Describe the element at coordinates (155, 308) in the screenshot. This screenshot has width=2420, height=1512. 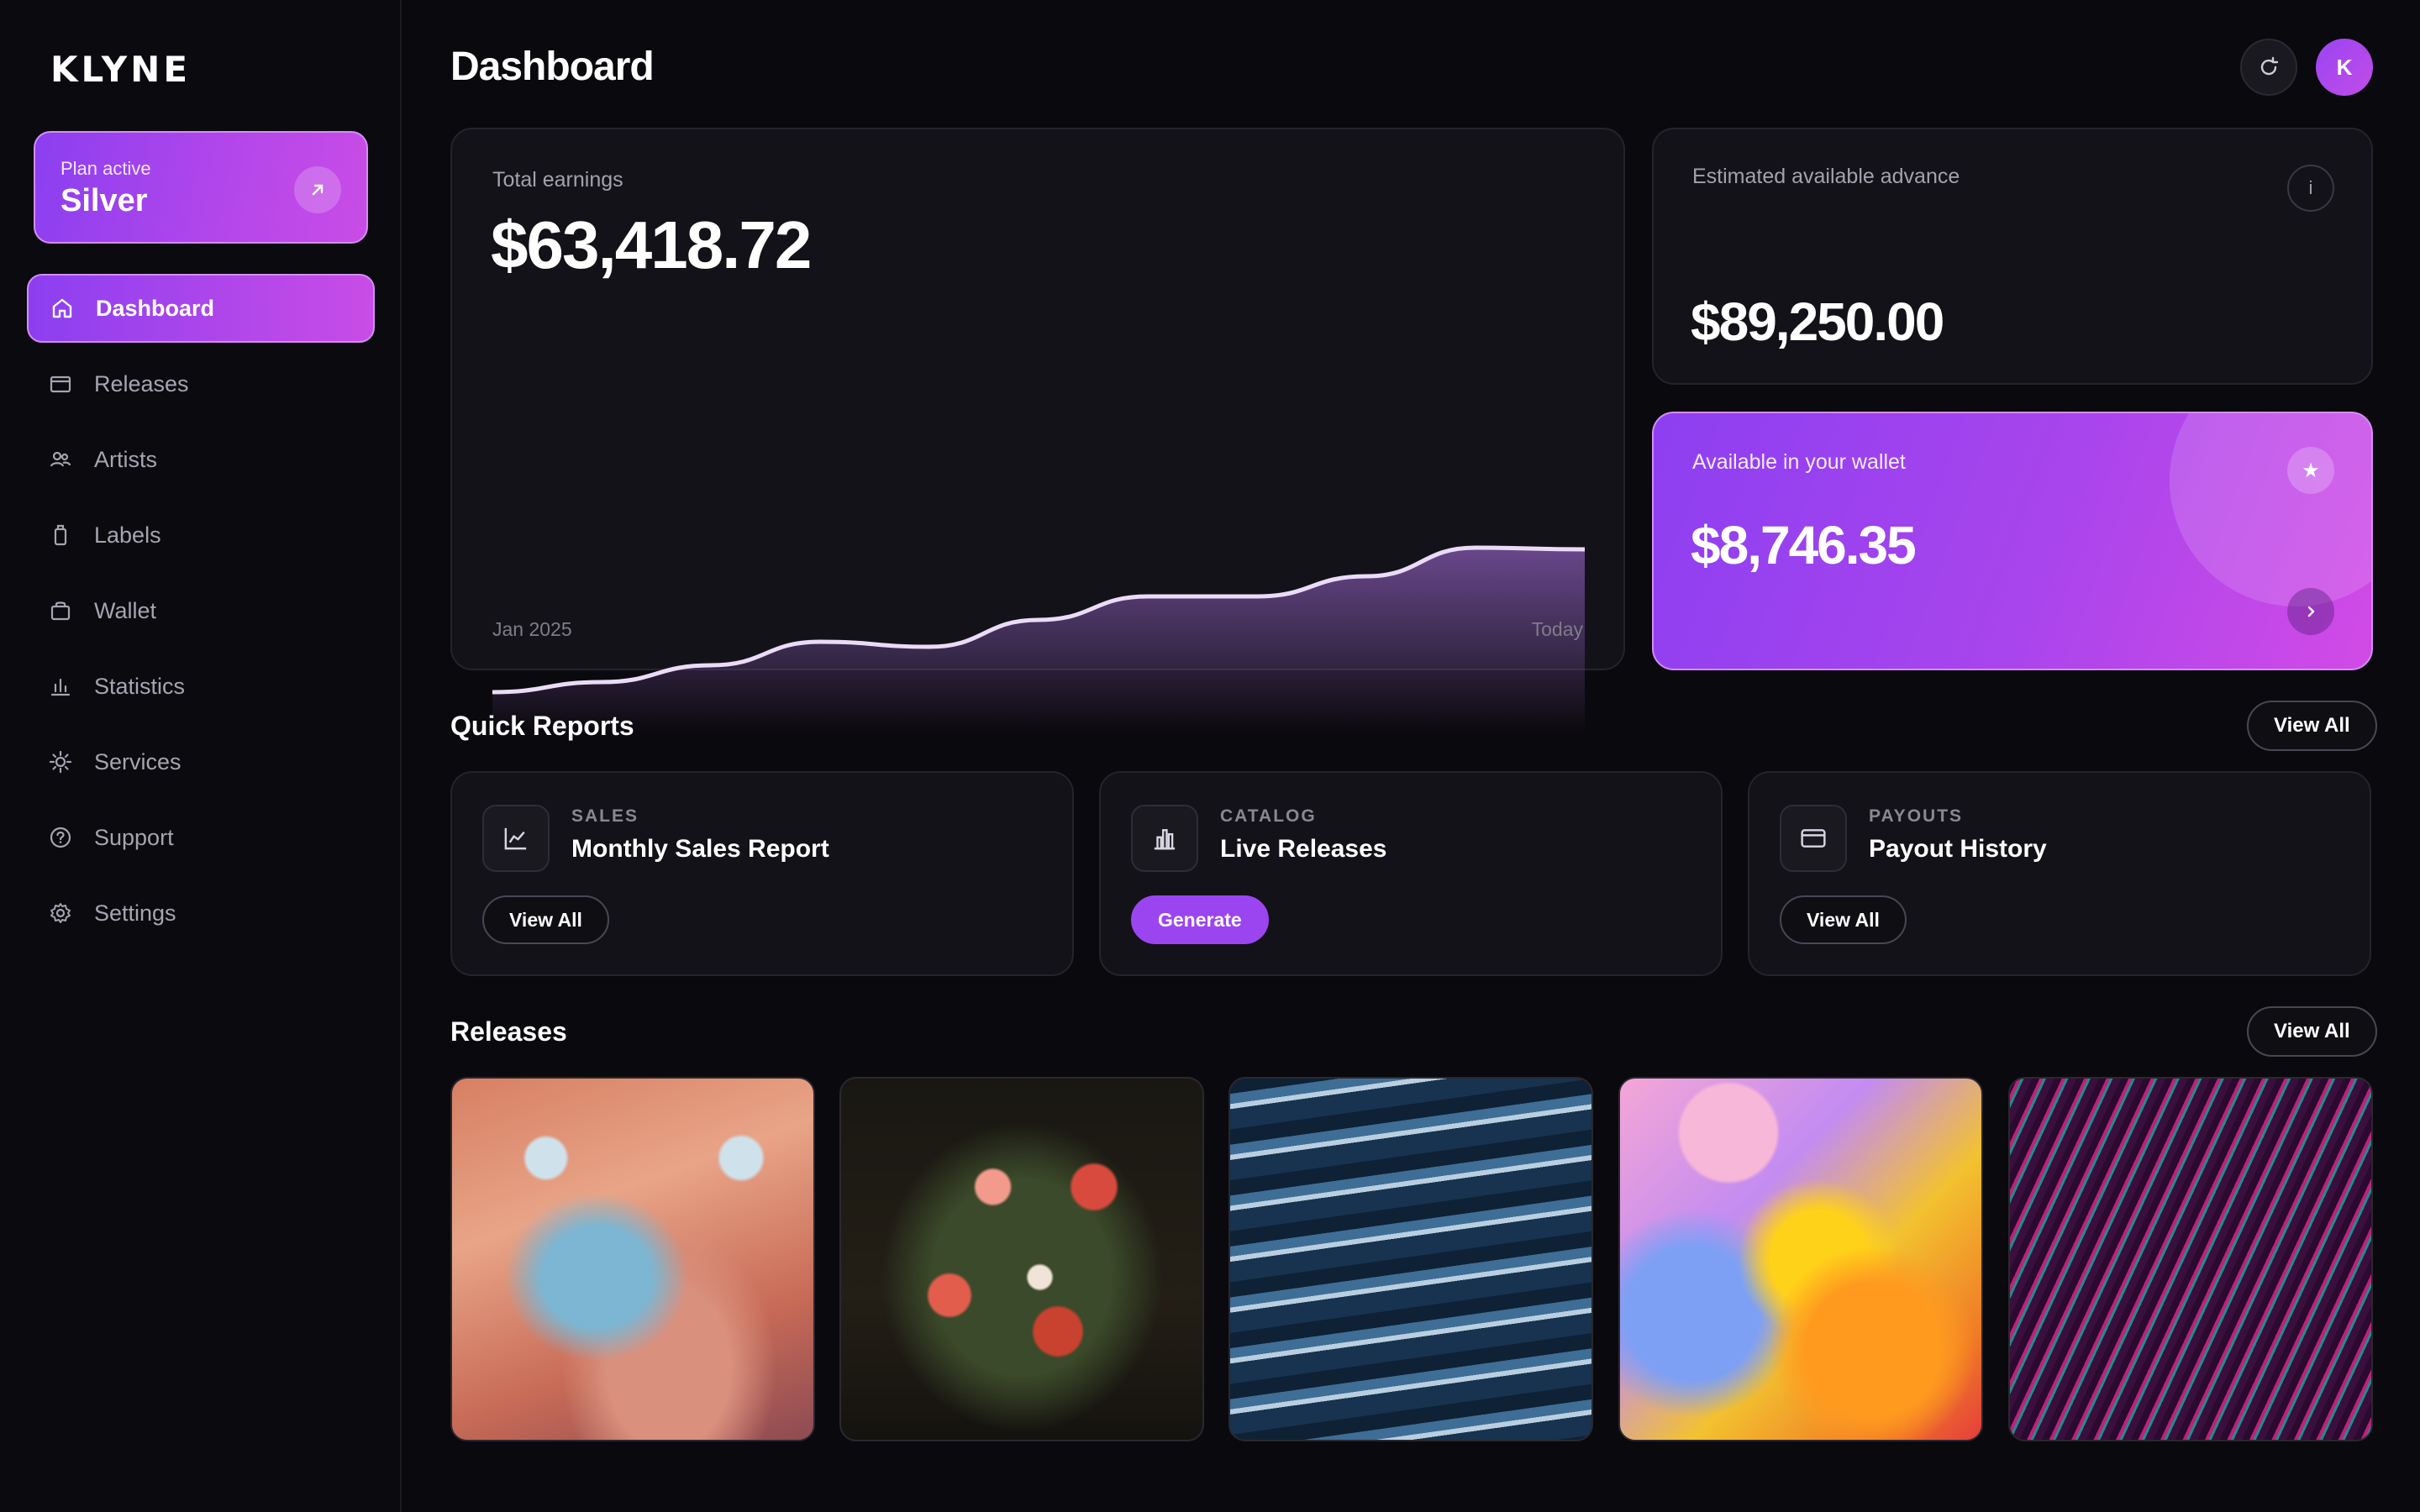
I see `sidebar-item-label: Dashboard` at that location.